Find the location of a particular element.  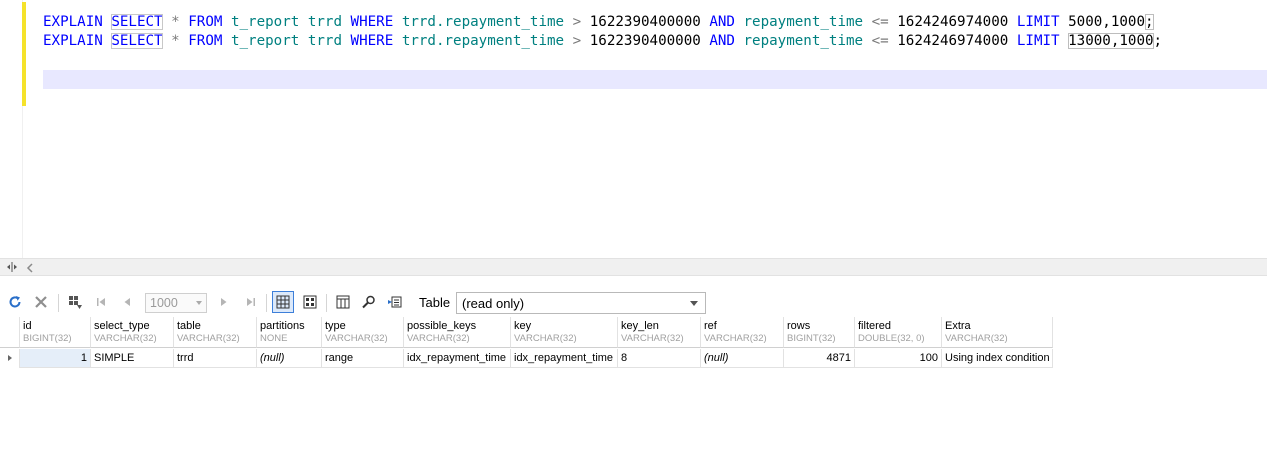

row-indicator is located at coordinates (10, 358).